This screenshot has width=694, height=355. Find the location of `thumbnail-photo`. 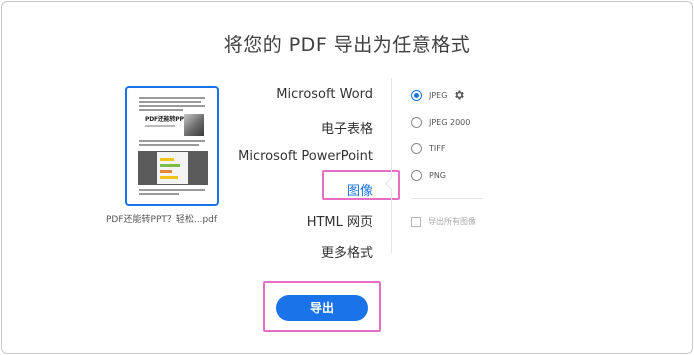

thumbnail-photo is located at coordinates (194, 125).